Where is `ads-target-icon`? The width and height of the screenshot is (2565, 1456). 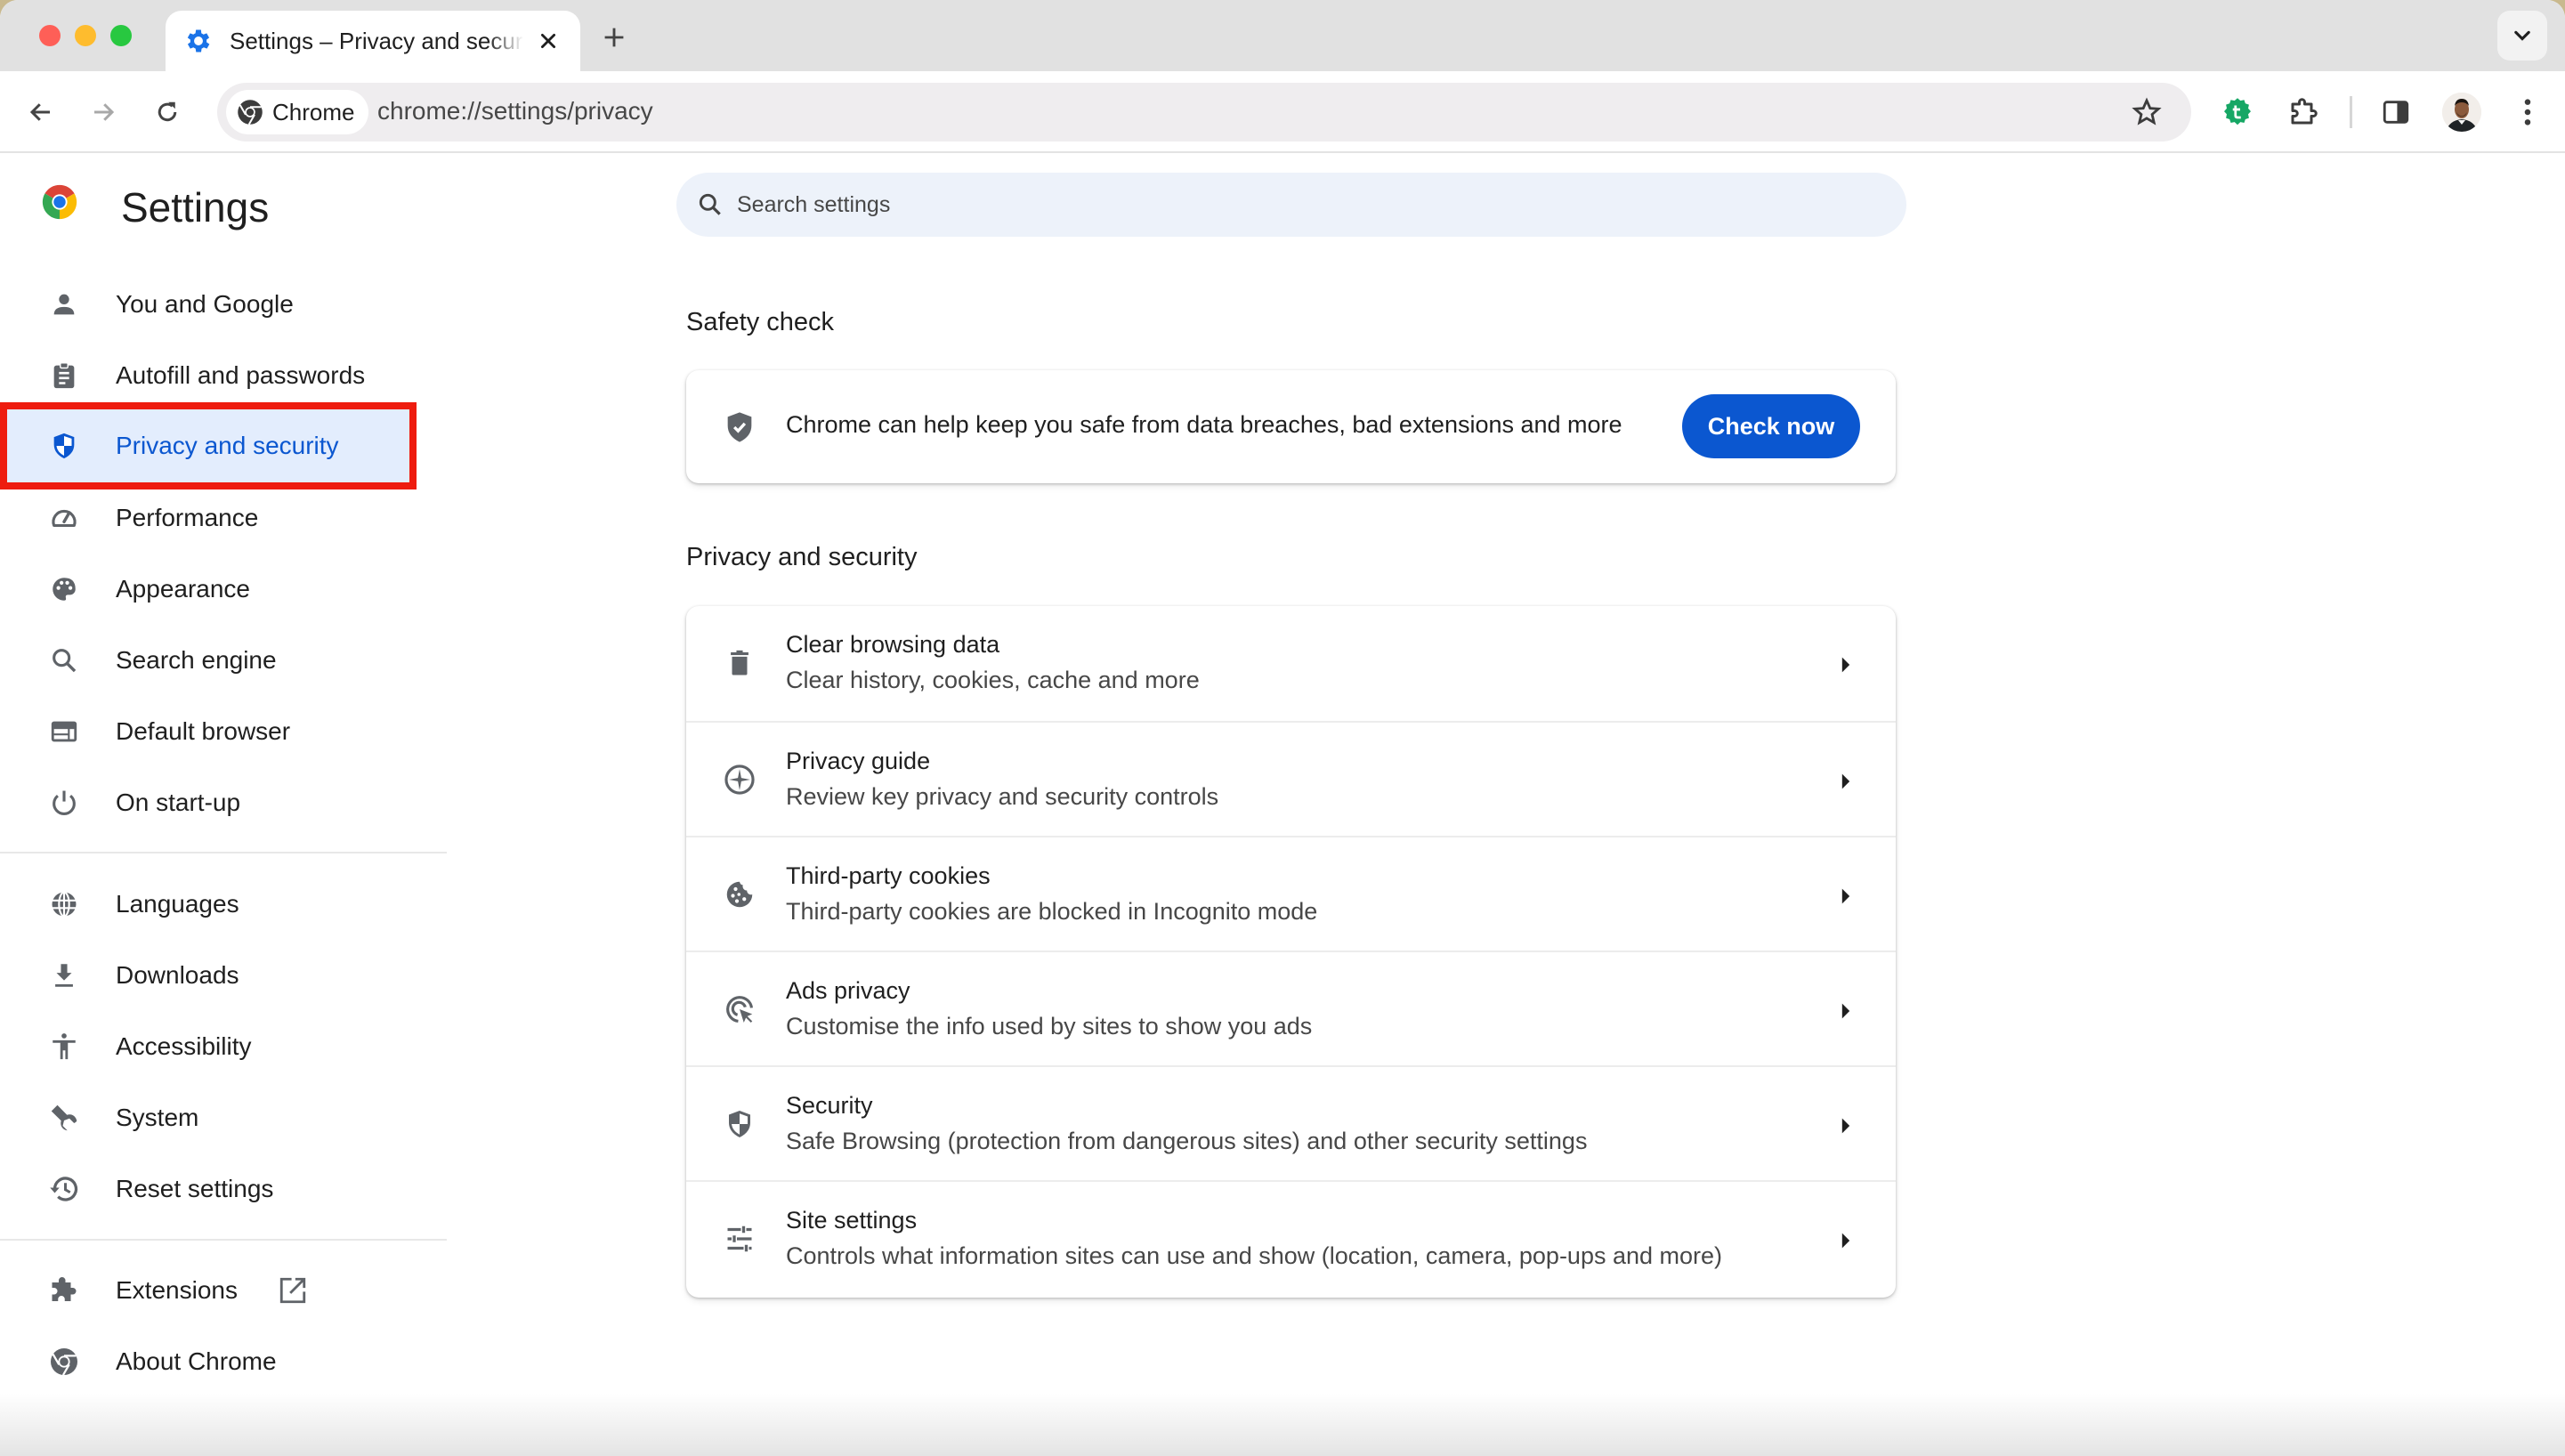
ads-target-icon is located at coordinates (739, 1009).